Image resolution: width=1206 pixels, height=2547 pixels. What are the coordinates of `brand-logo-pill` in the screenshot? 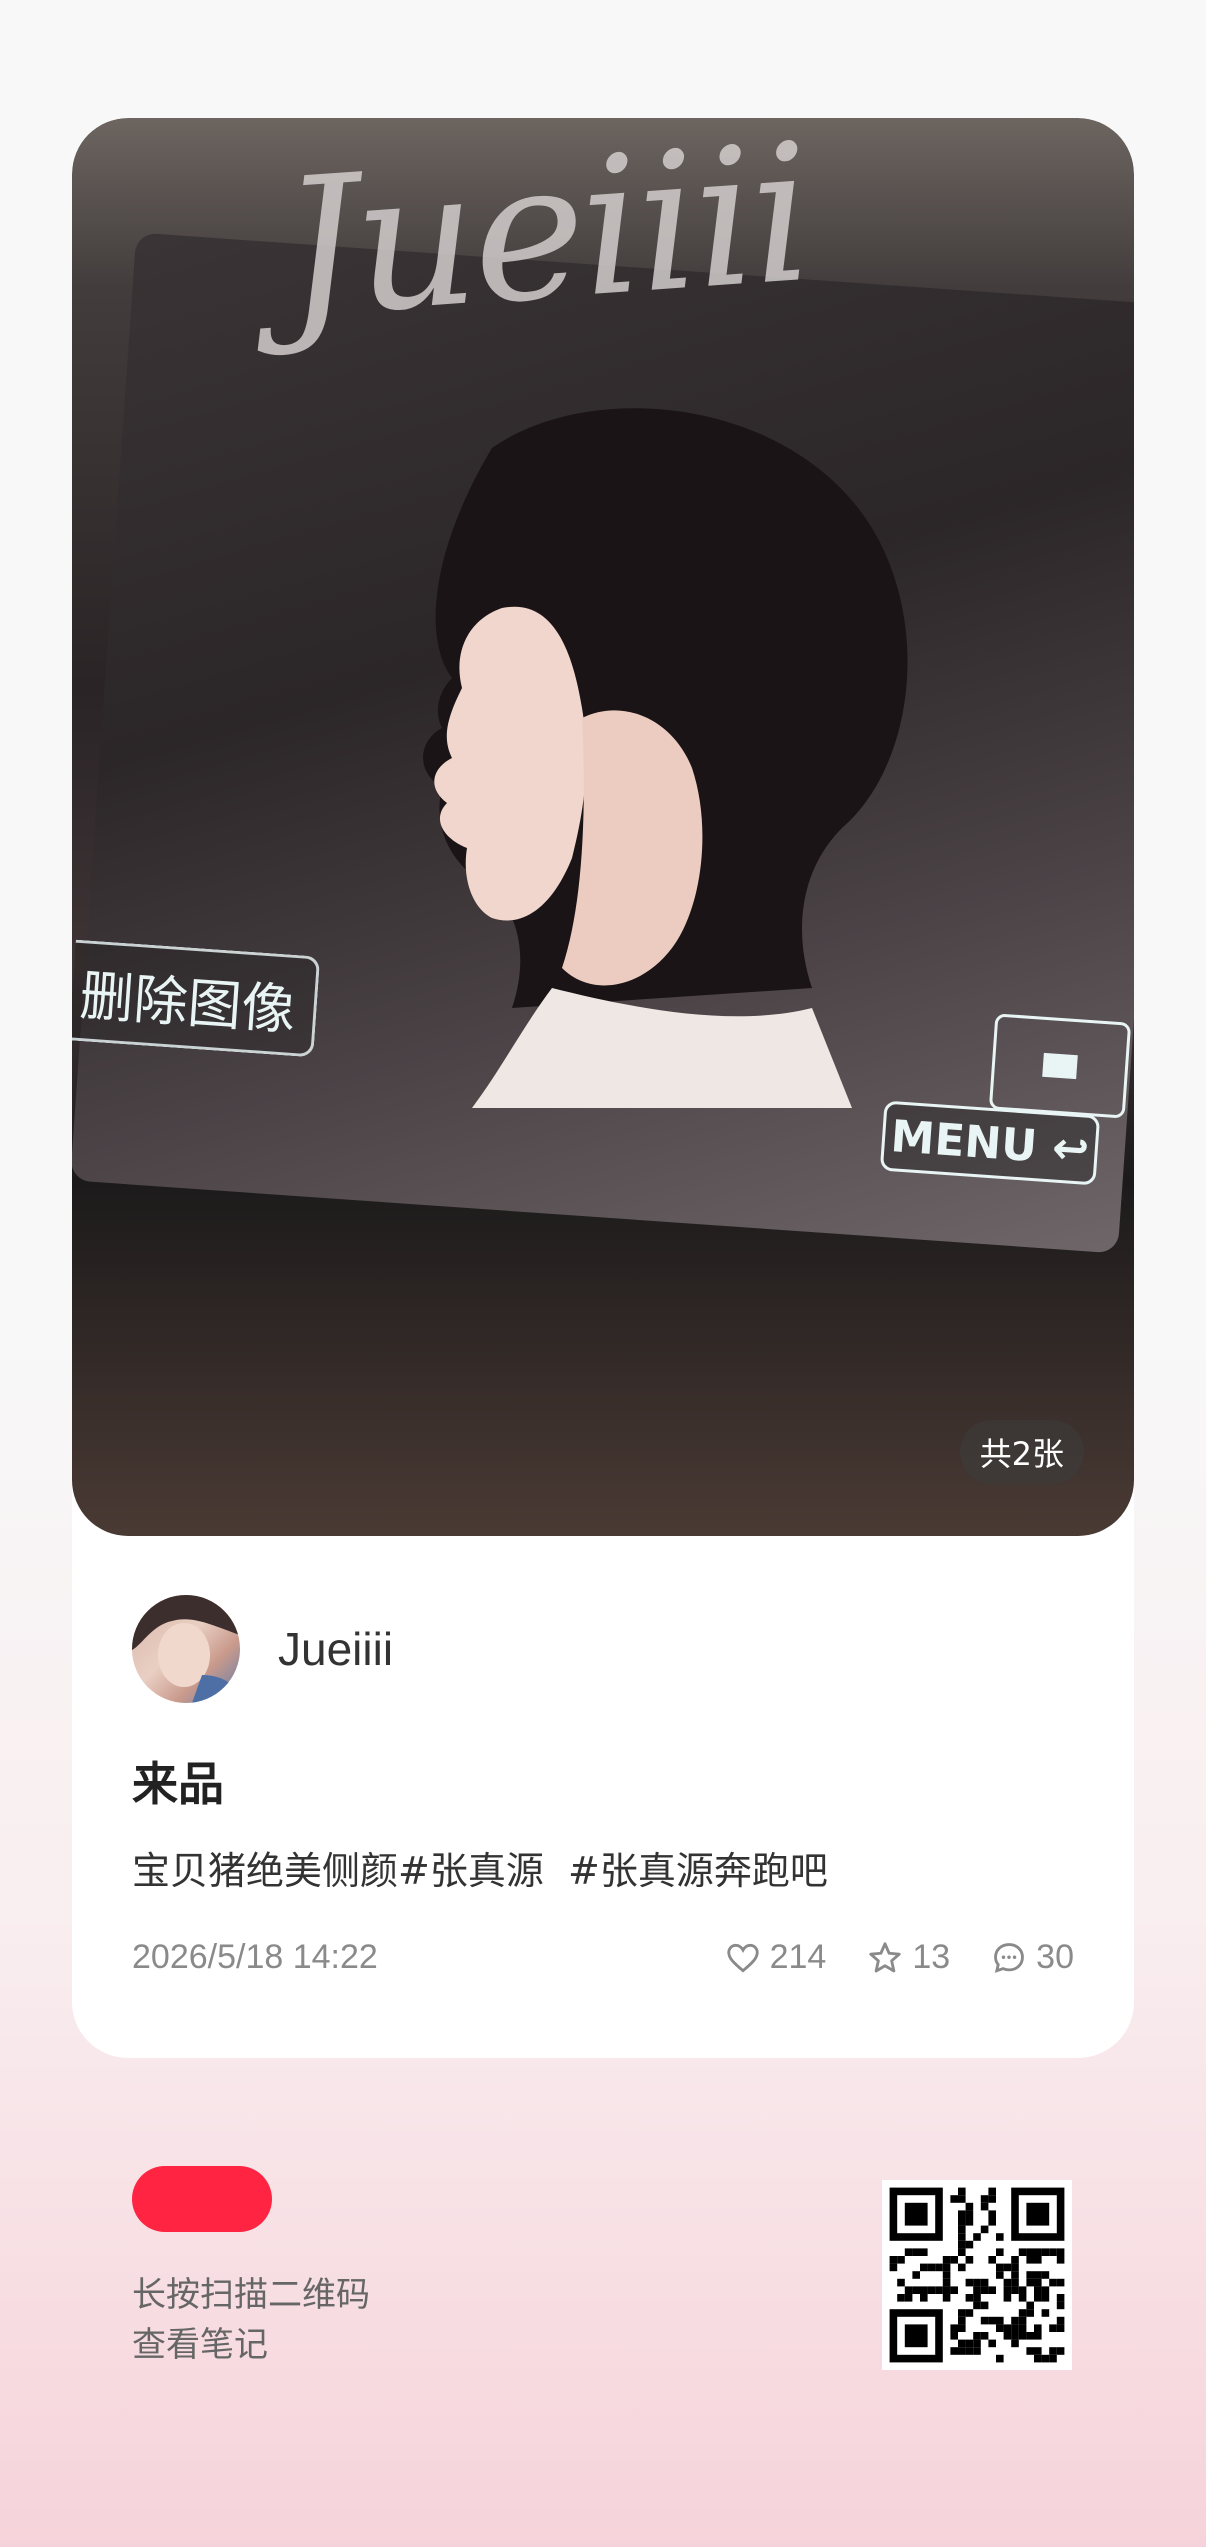 It's located at (202, 2199).